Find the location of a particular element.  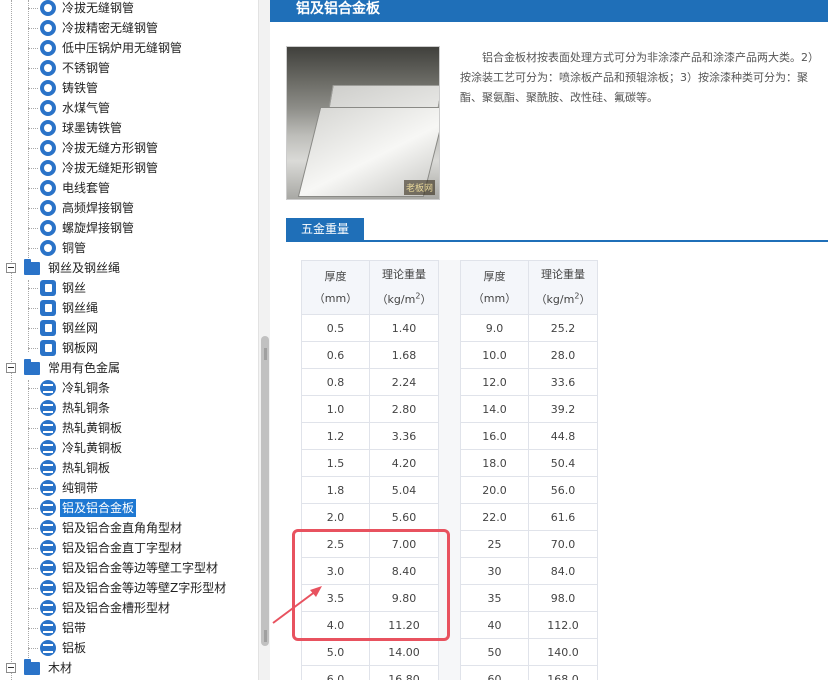

scrollbar-thumb is located at coordinates (265, 491).